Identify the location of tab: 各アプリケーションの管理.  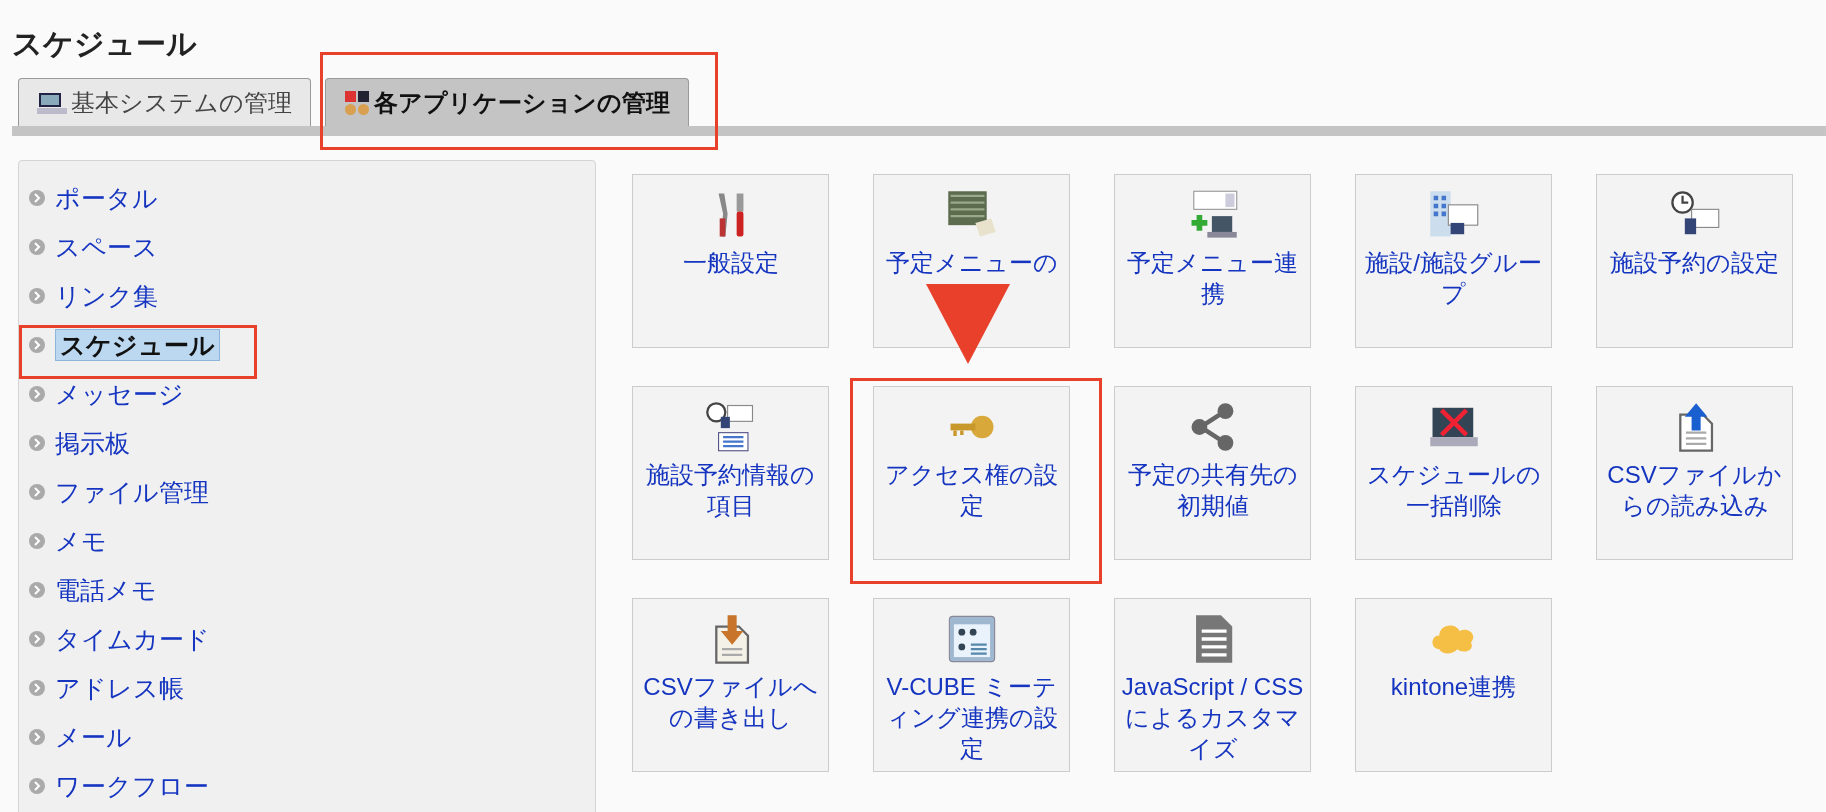
(507, 102).